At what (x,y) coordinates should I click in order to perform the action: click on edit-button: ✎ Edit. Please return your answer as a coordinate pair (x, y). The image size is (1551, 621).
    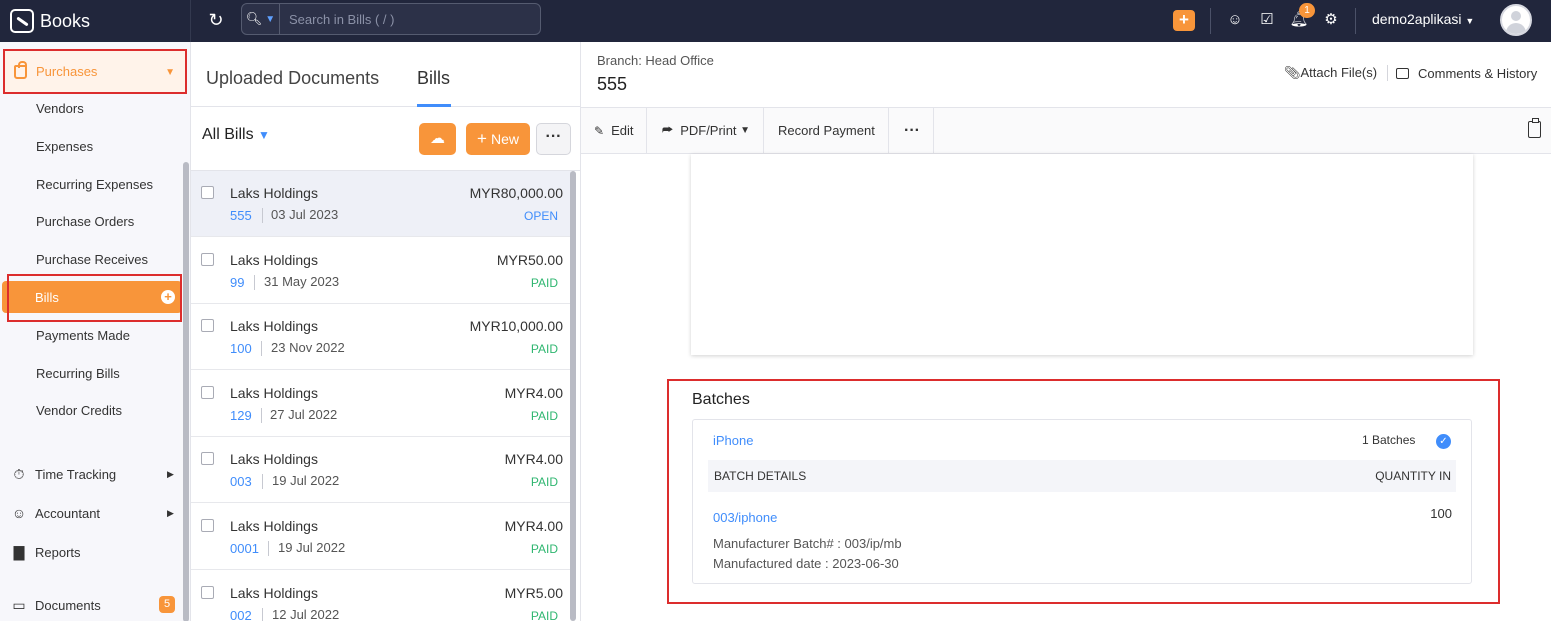
    Looking at the image, I should click on (614, 130).